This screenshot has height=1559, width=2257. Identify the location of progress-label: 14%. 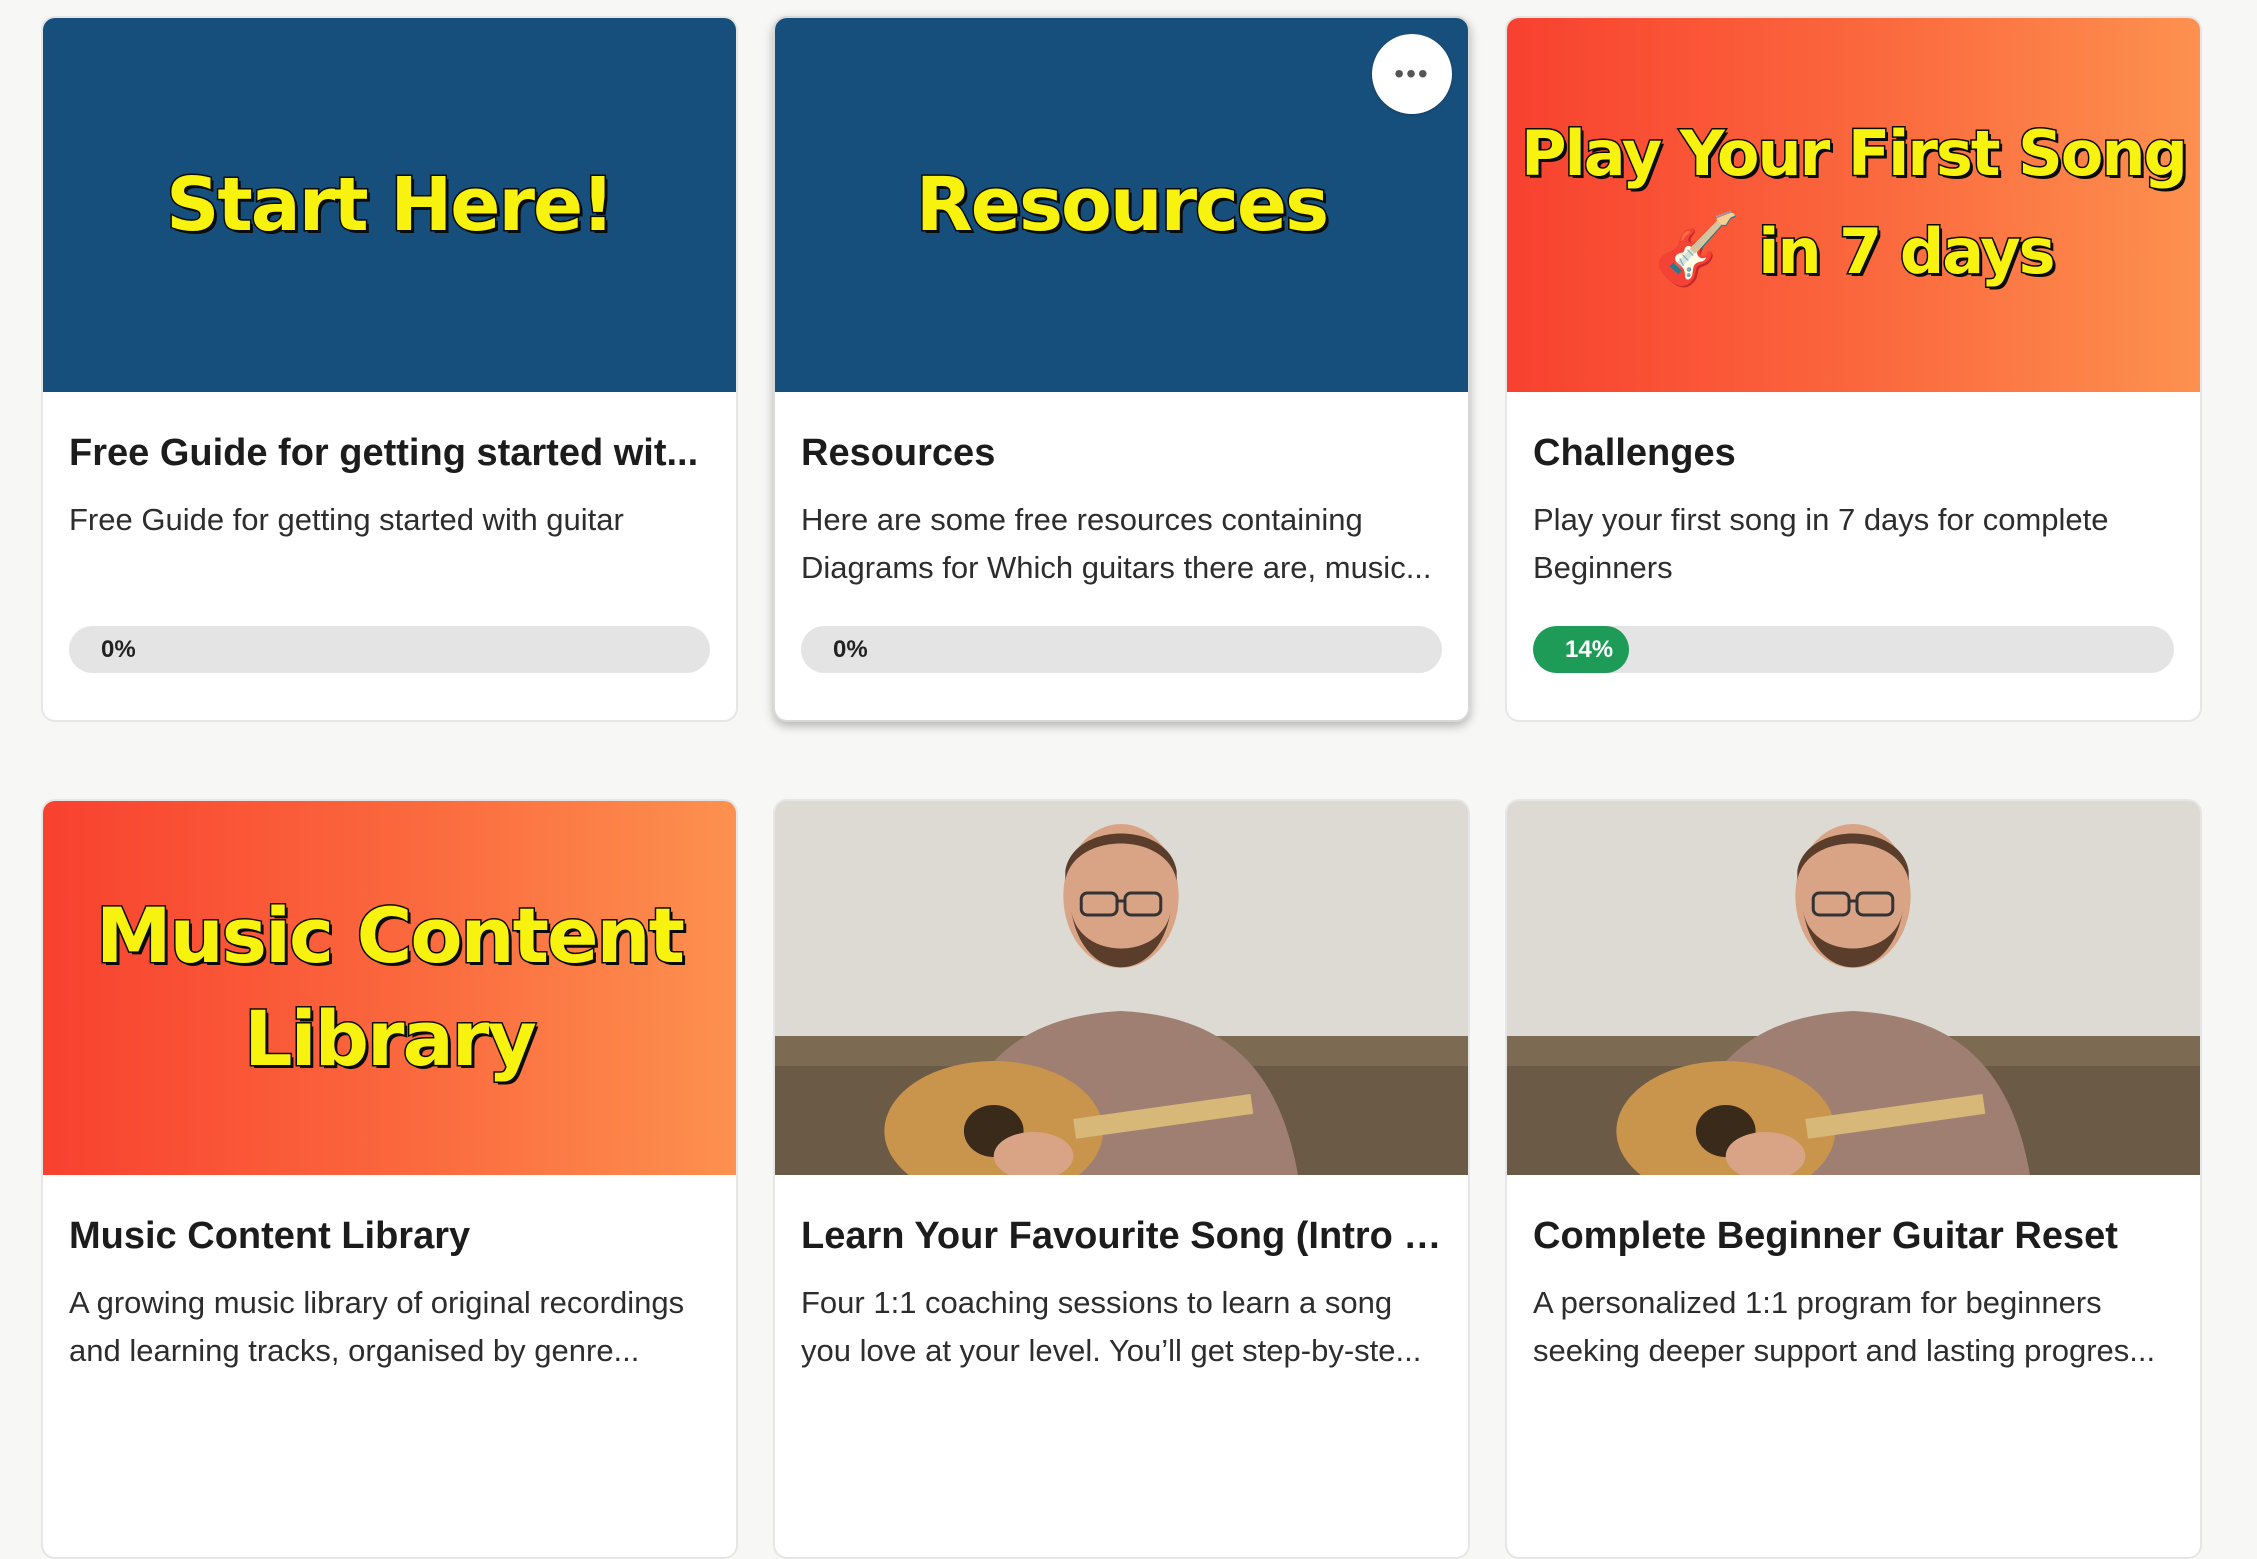
(1589, 649).